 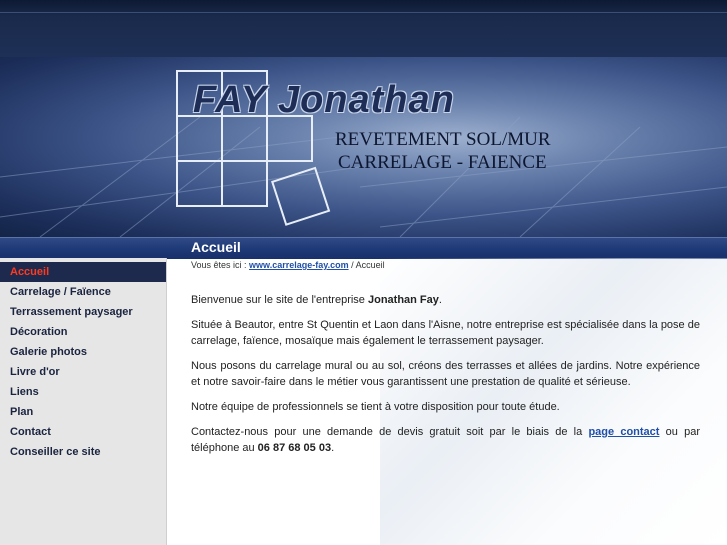 What do you see at coordinates (279, 300) in the screenshot?
I see `intro-text: Bienvenue sur le site de l'entreprise` at bounding box center [279, 300].